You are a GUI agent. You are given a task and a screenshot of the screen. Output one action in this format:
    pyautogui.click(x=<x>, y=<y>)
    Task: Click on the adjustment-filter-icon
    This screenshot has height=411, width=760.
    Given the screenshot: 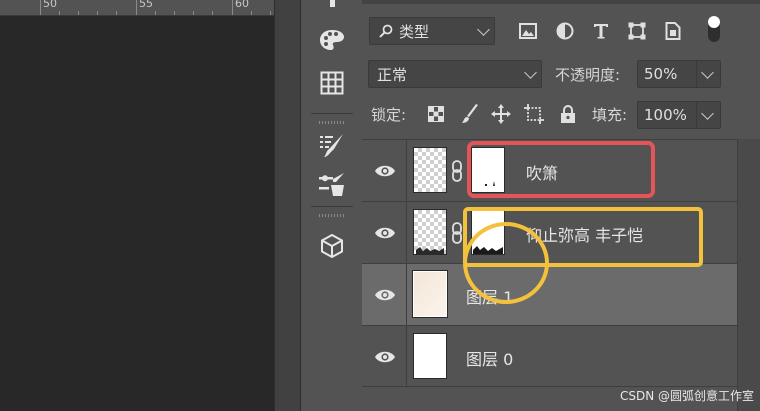 What is the action you would take?
    pyautogui.click(x=565, y=31)
    